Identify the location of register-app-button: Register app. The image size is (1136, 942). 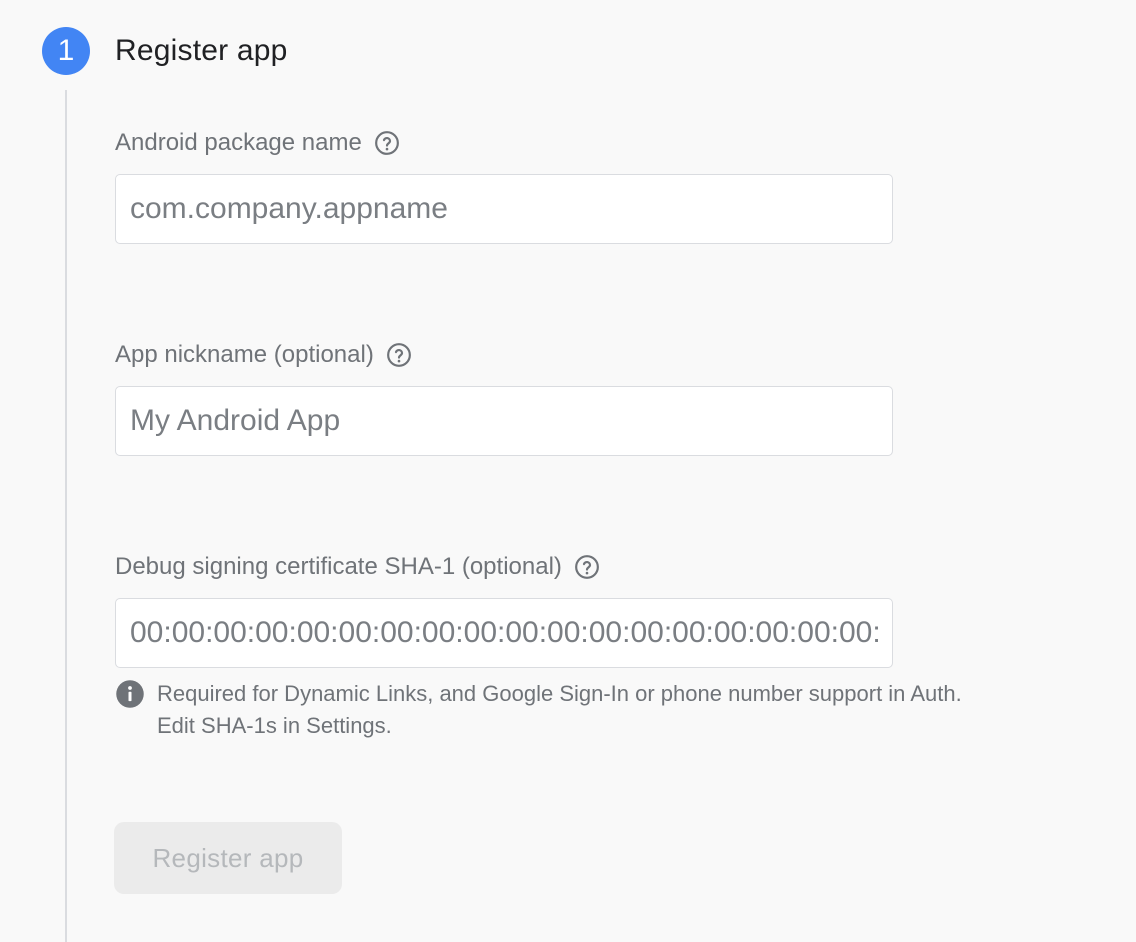
(228, 858).